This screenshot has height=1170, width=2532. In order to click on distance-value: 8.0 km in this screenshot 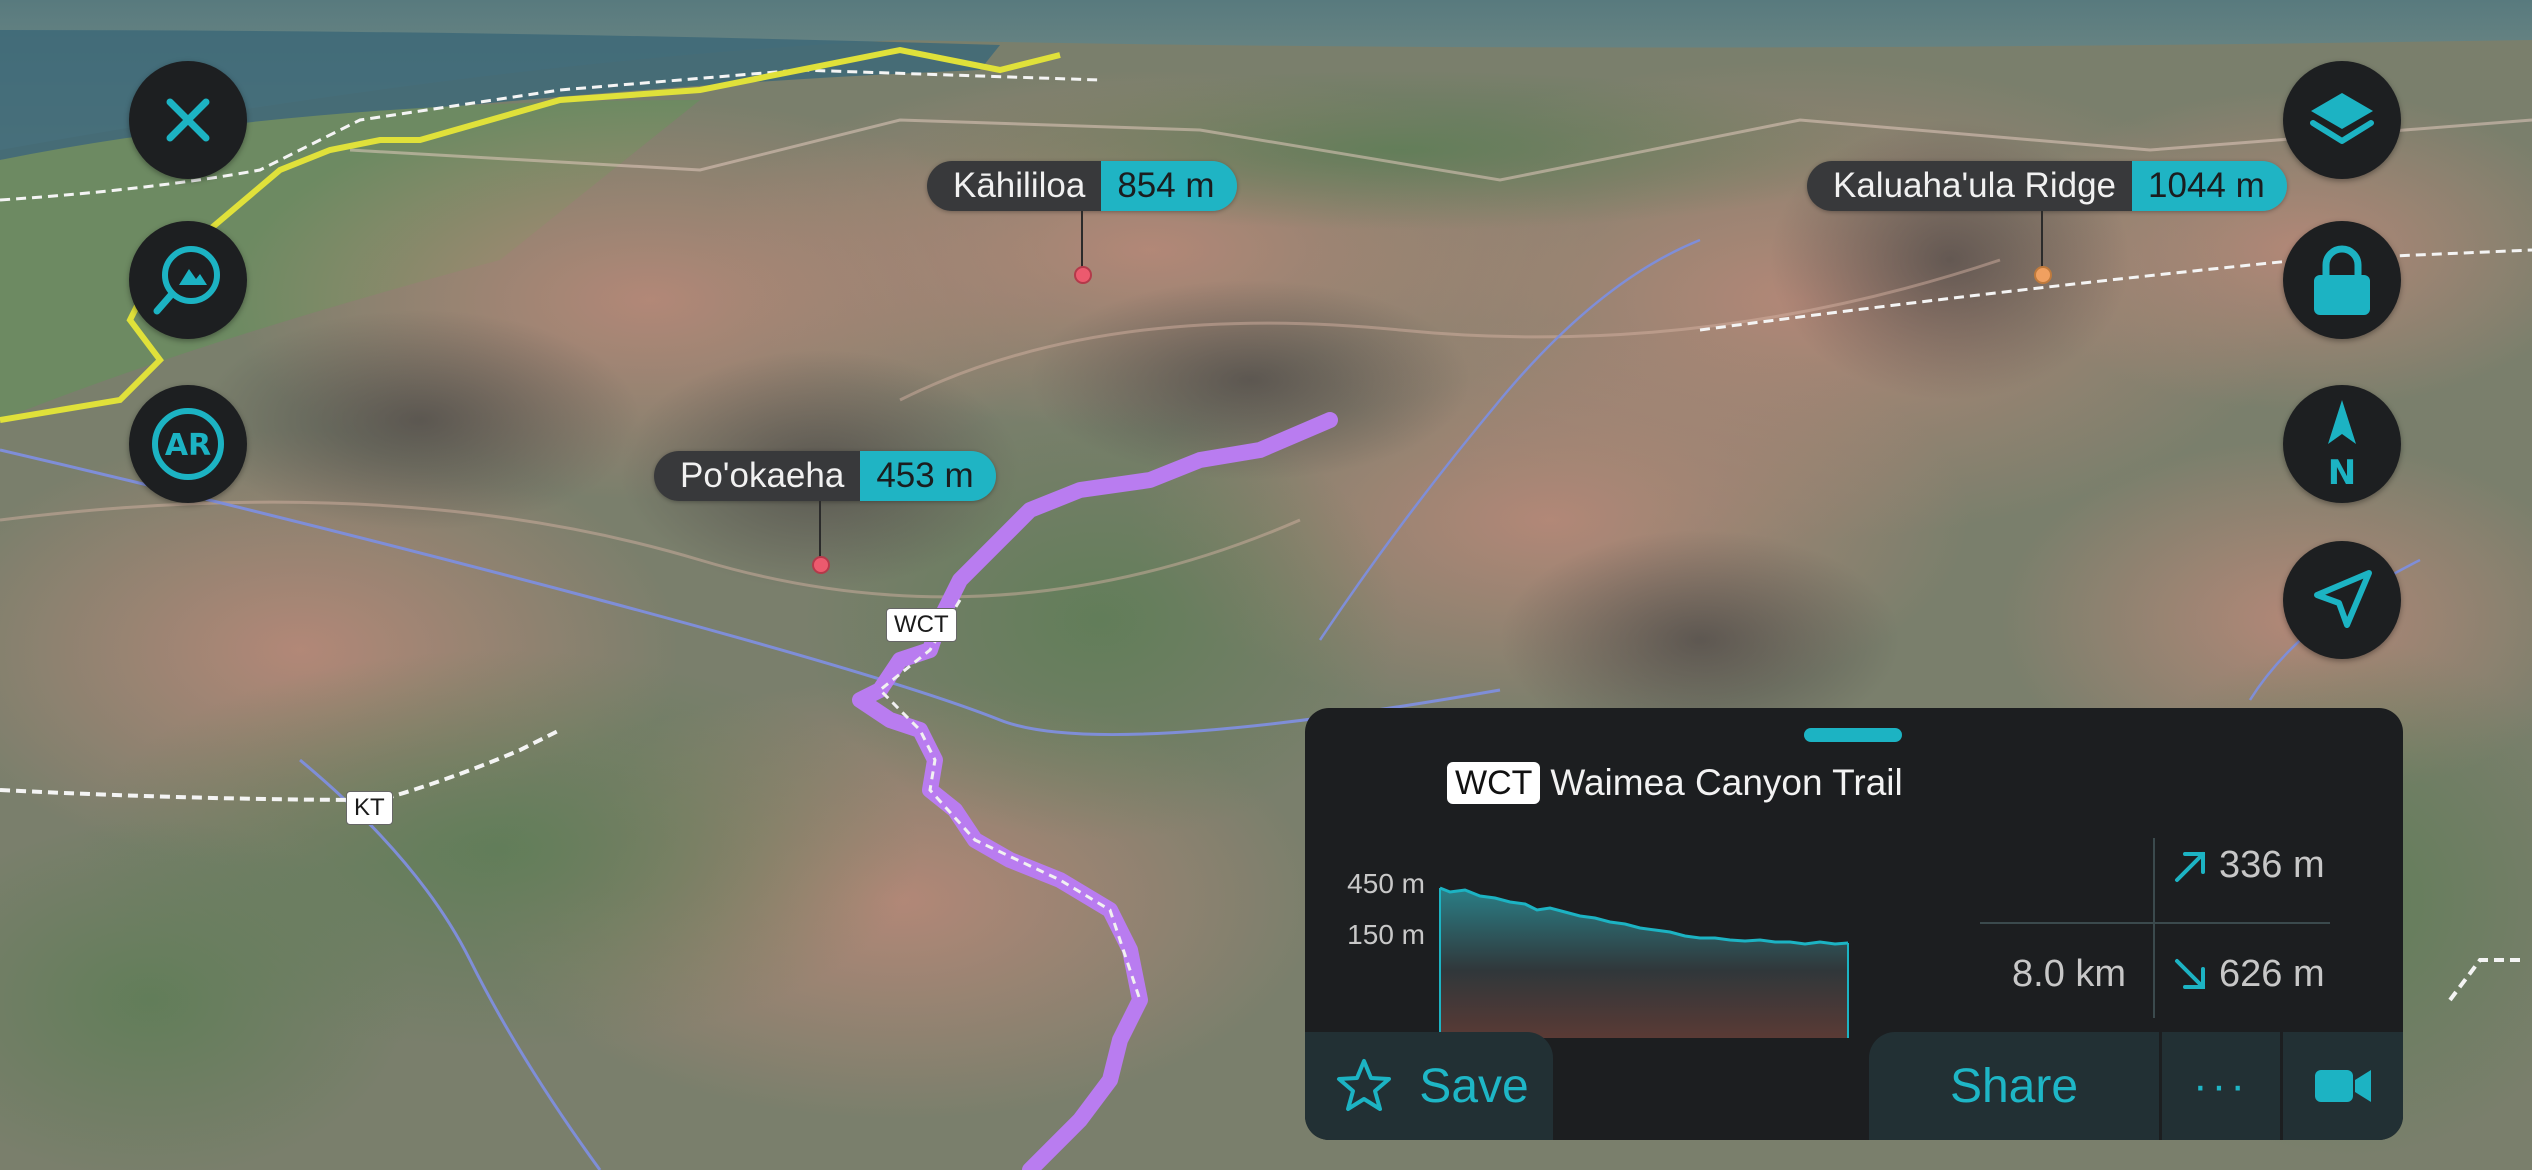, I will do `click(2069, 974)`.